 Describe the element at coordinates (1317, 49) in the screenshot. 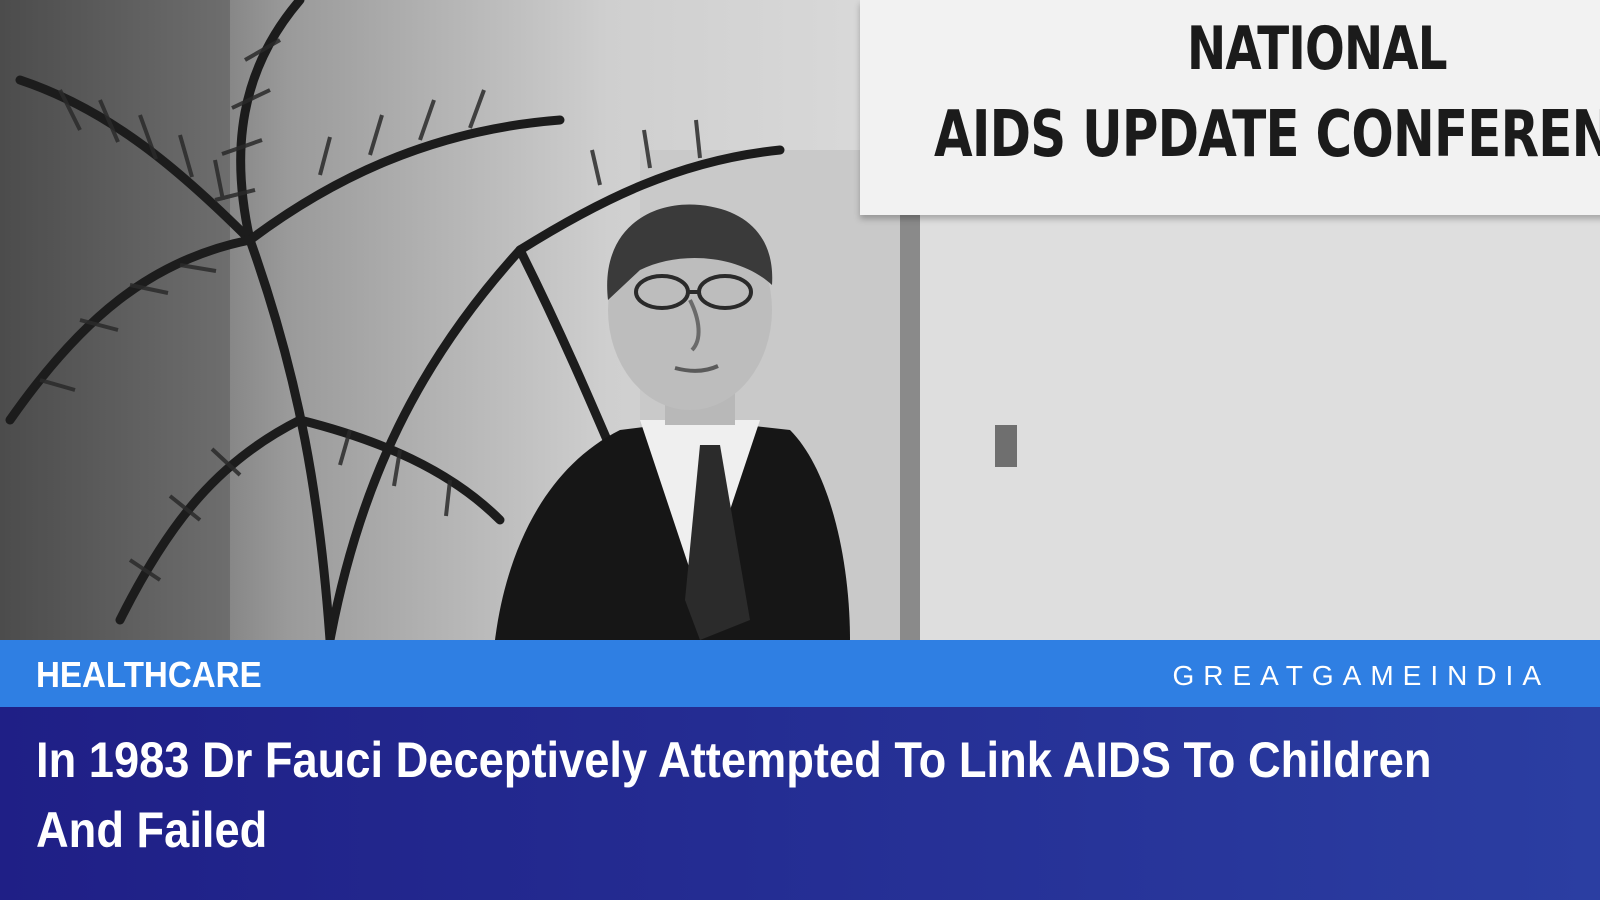

I see `banner-line-1: NATIONAL` at that location.